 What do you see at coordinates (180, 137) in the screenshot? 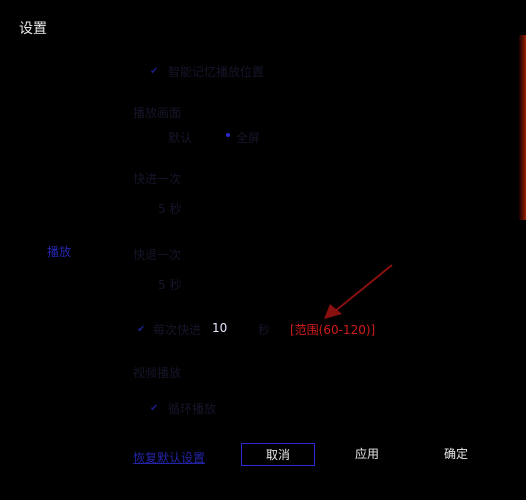
I see `radio-default-label: 默认` at bounding box center [180, 137].